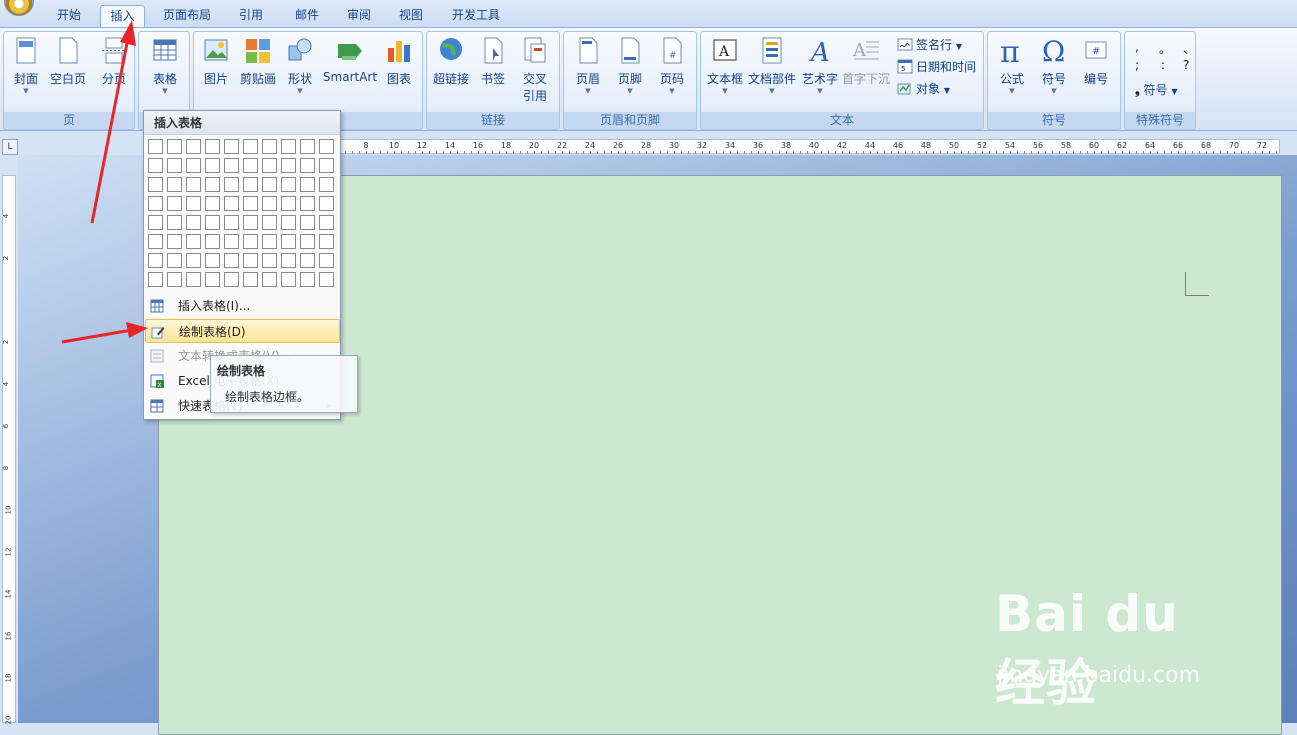 This screenshot has width=1297, height=735. I want to click on picture-button: 图片, so click(216, 61).